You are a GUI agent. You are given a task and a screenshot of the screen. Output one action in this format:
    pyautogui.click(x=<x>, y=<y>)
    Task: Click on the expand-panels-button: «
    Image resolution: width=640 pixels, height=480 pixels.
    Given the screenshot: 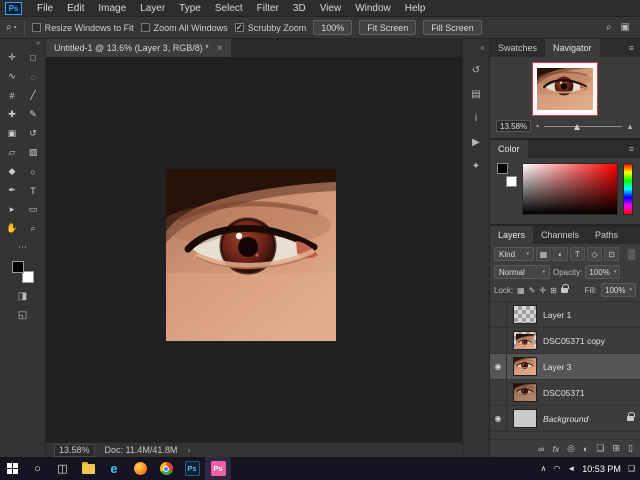 What is the action you would take?
    pyautogui.click(x=485, y=47)
    